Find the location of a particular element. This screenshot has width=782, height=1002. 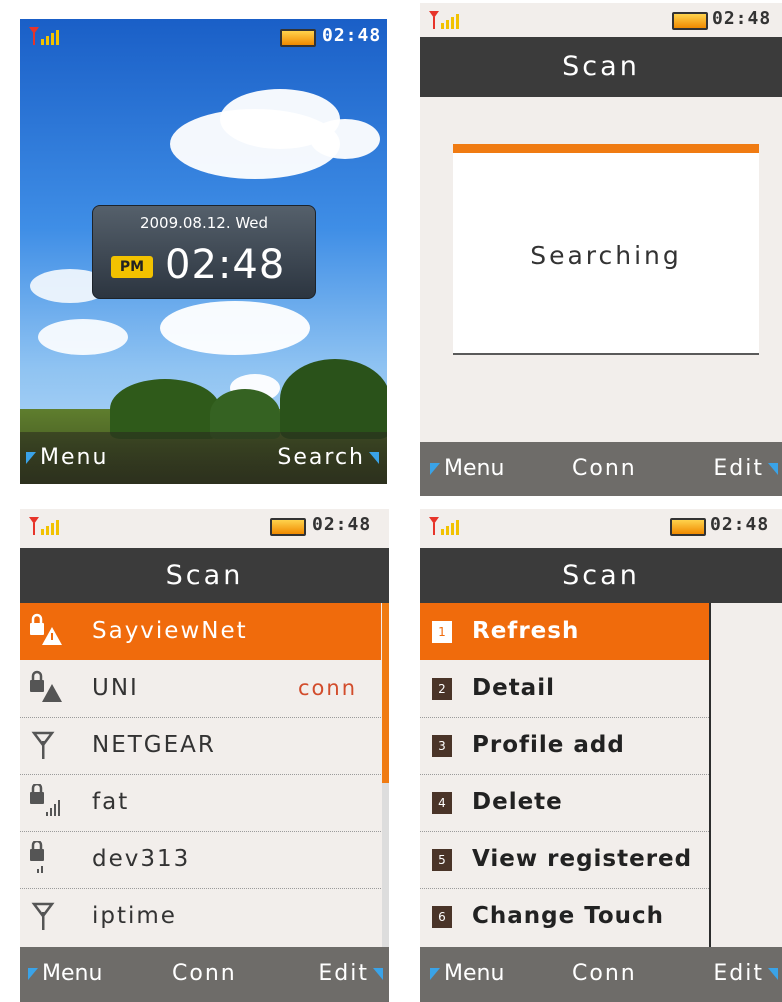

network-row: SayviewNet is located at coordinates (200, 631).